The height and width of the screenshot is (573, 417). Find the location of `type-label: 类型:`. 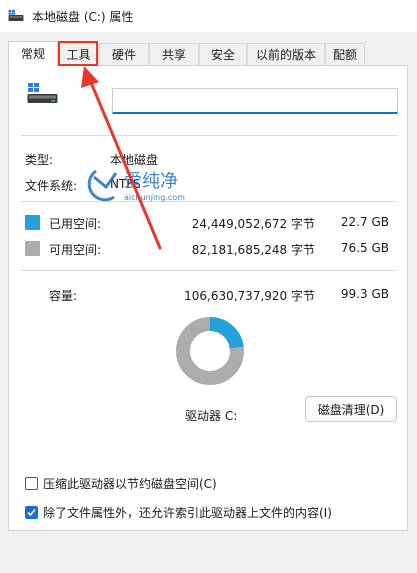

type-label: 类型: is located at coordinates (39, 160).